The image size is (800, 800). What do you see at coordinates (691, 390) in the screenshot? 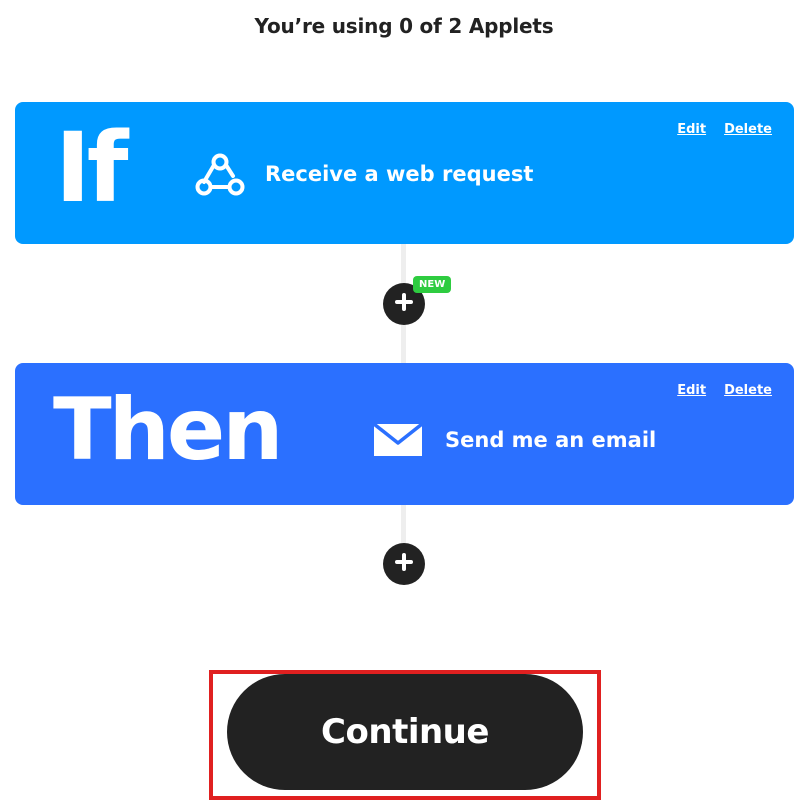
I see `action-edit-link: Edit` at bounding box center [691, 390].